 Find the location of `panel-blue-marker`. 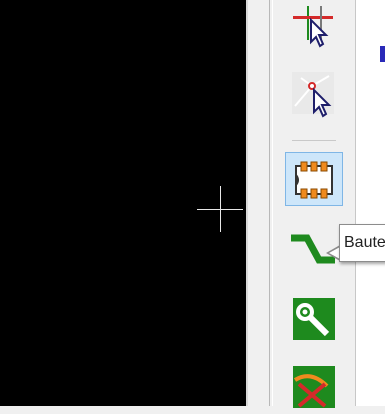

panel-blue-marker is located at coordinates (382, 54).